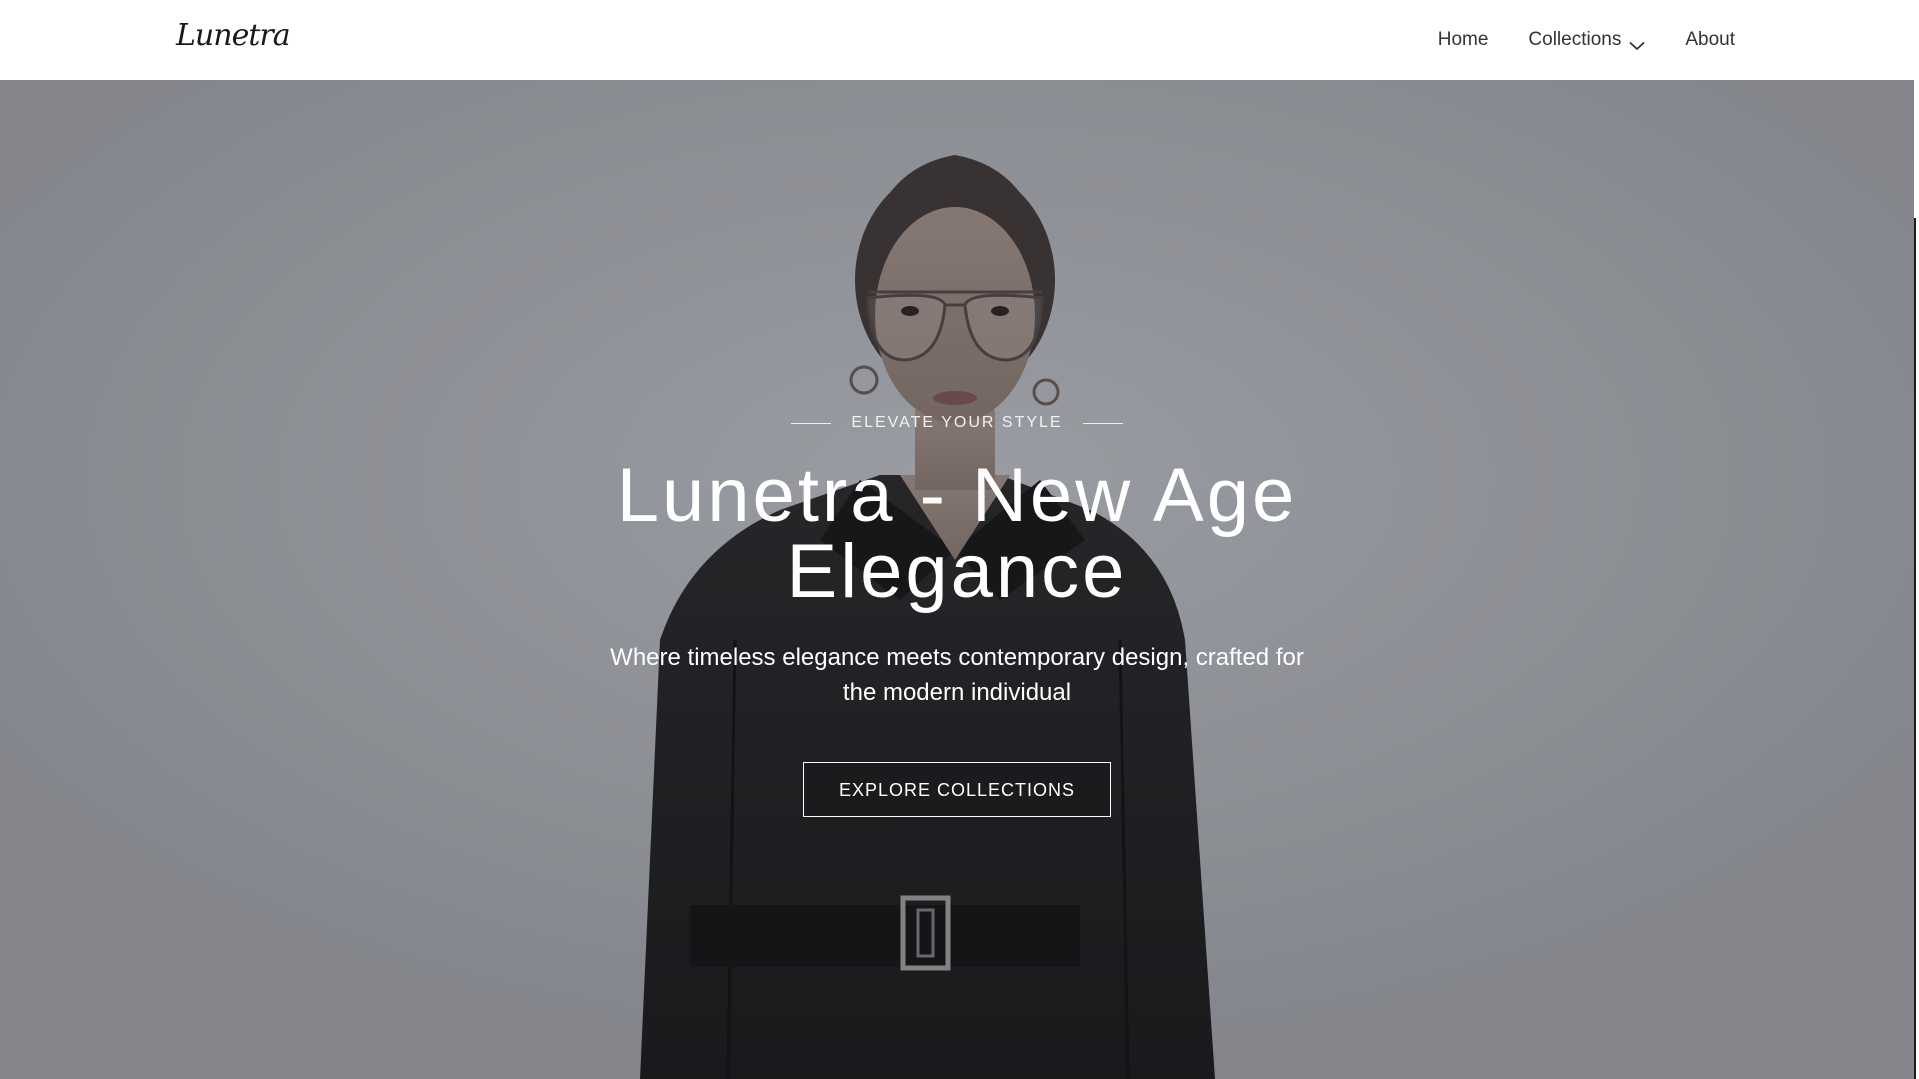 This screenshot has height=1079, width=1919. I want to click on hero-eyebrow: ELEVATE YOUR STYLE, so click(957, 423).